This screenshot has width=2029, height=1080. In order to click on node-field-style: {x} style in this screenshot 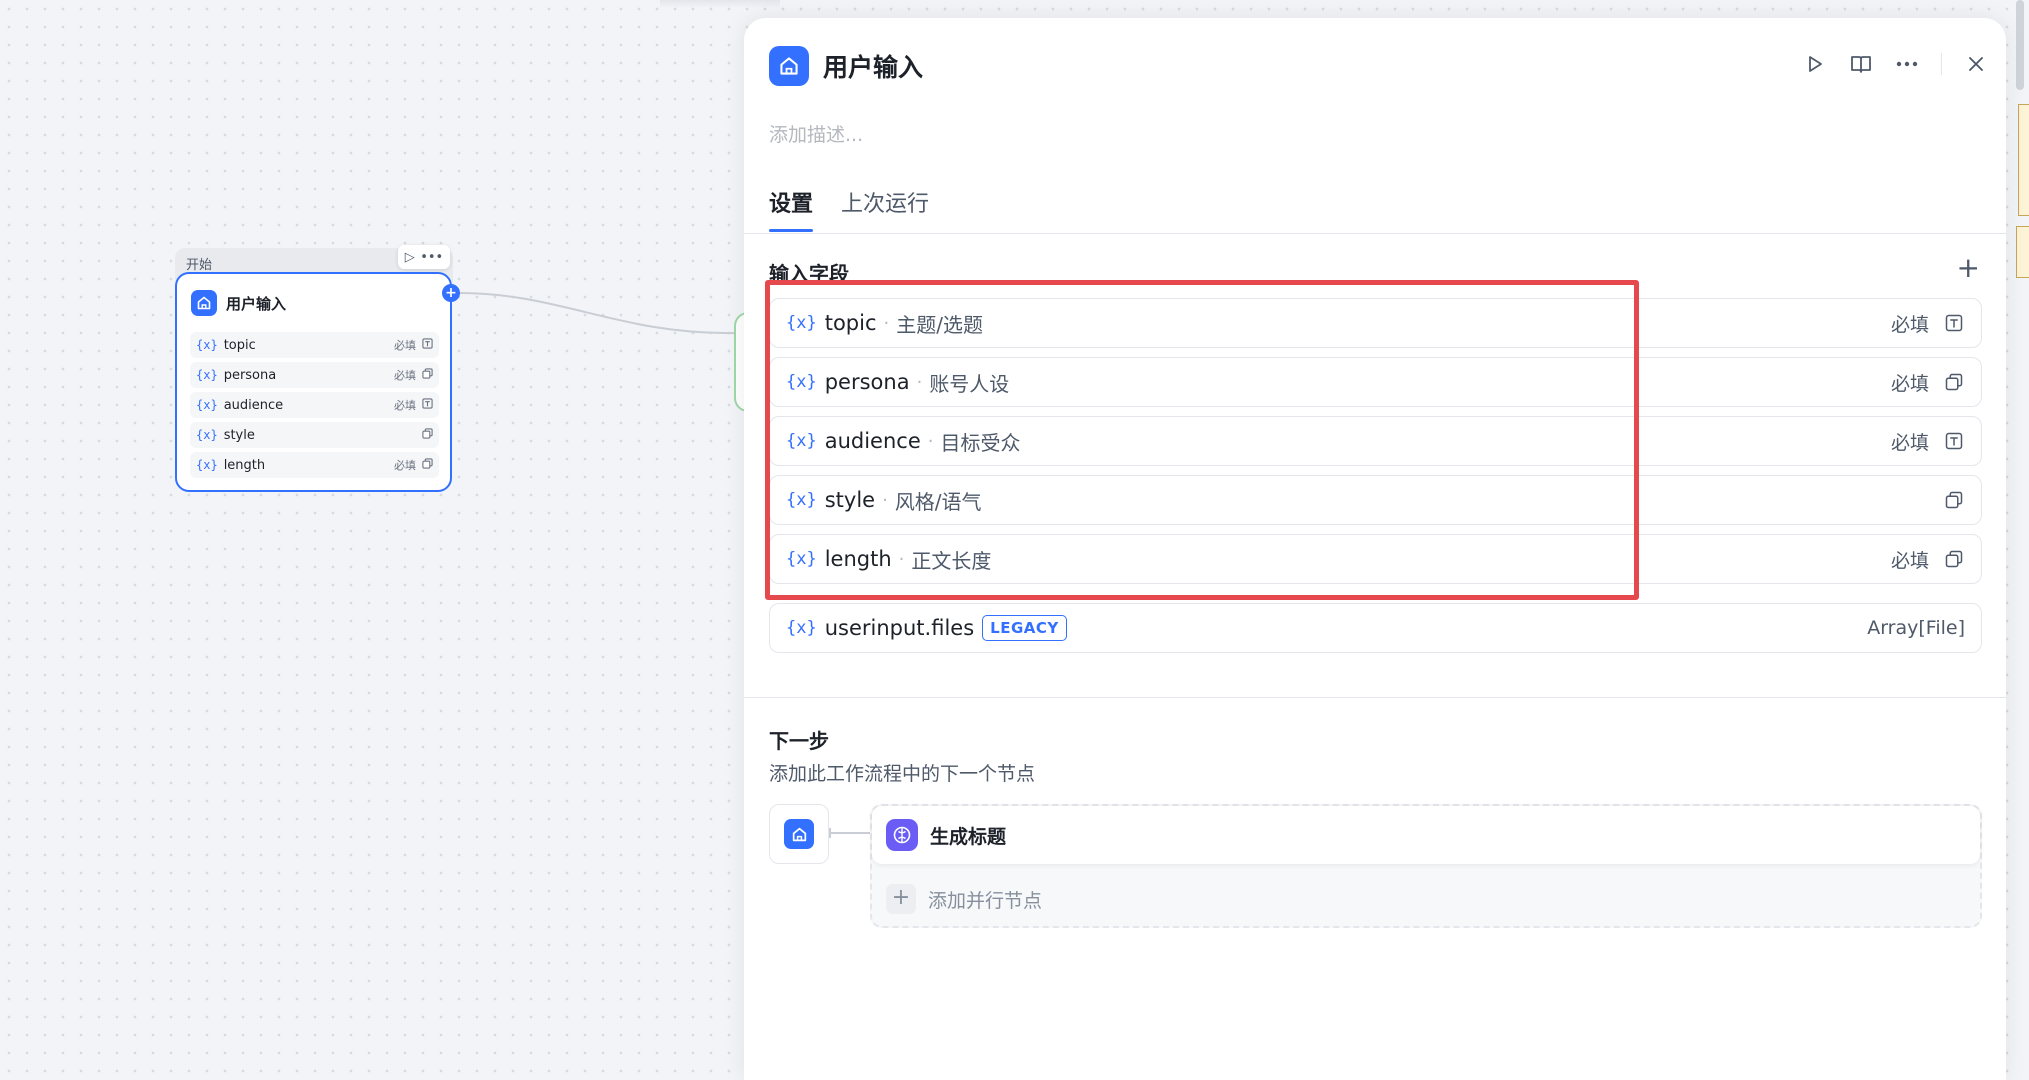, I will do `click(314, 435)`.